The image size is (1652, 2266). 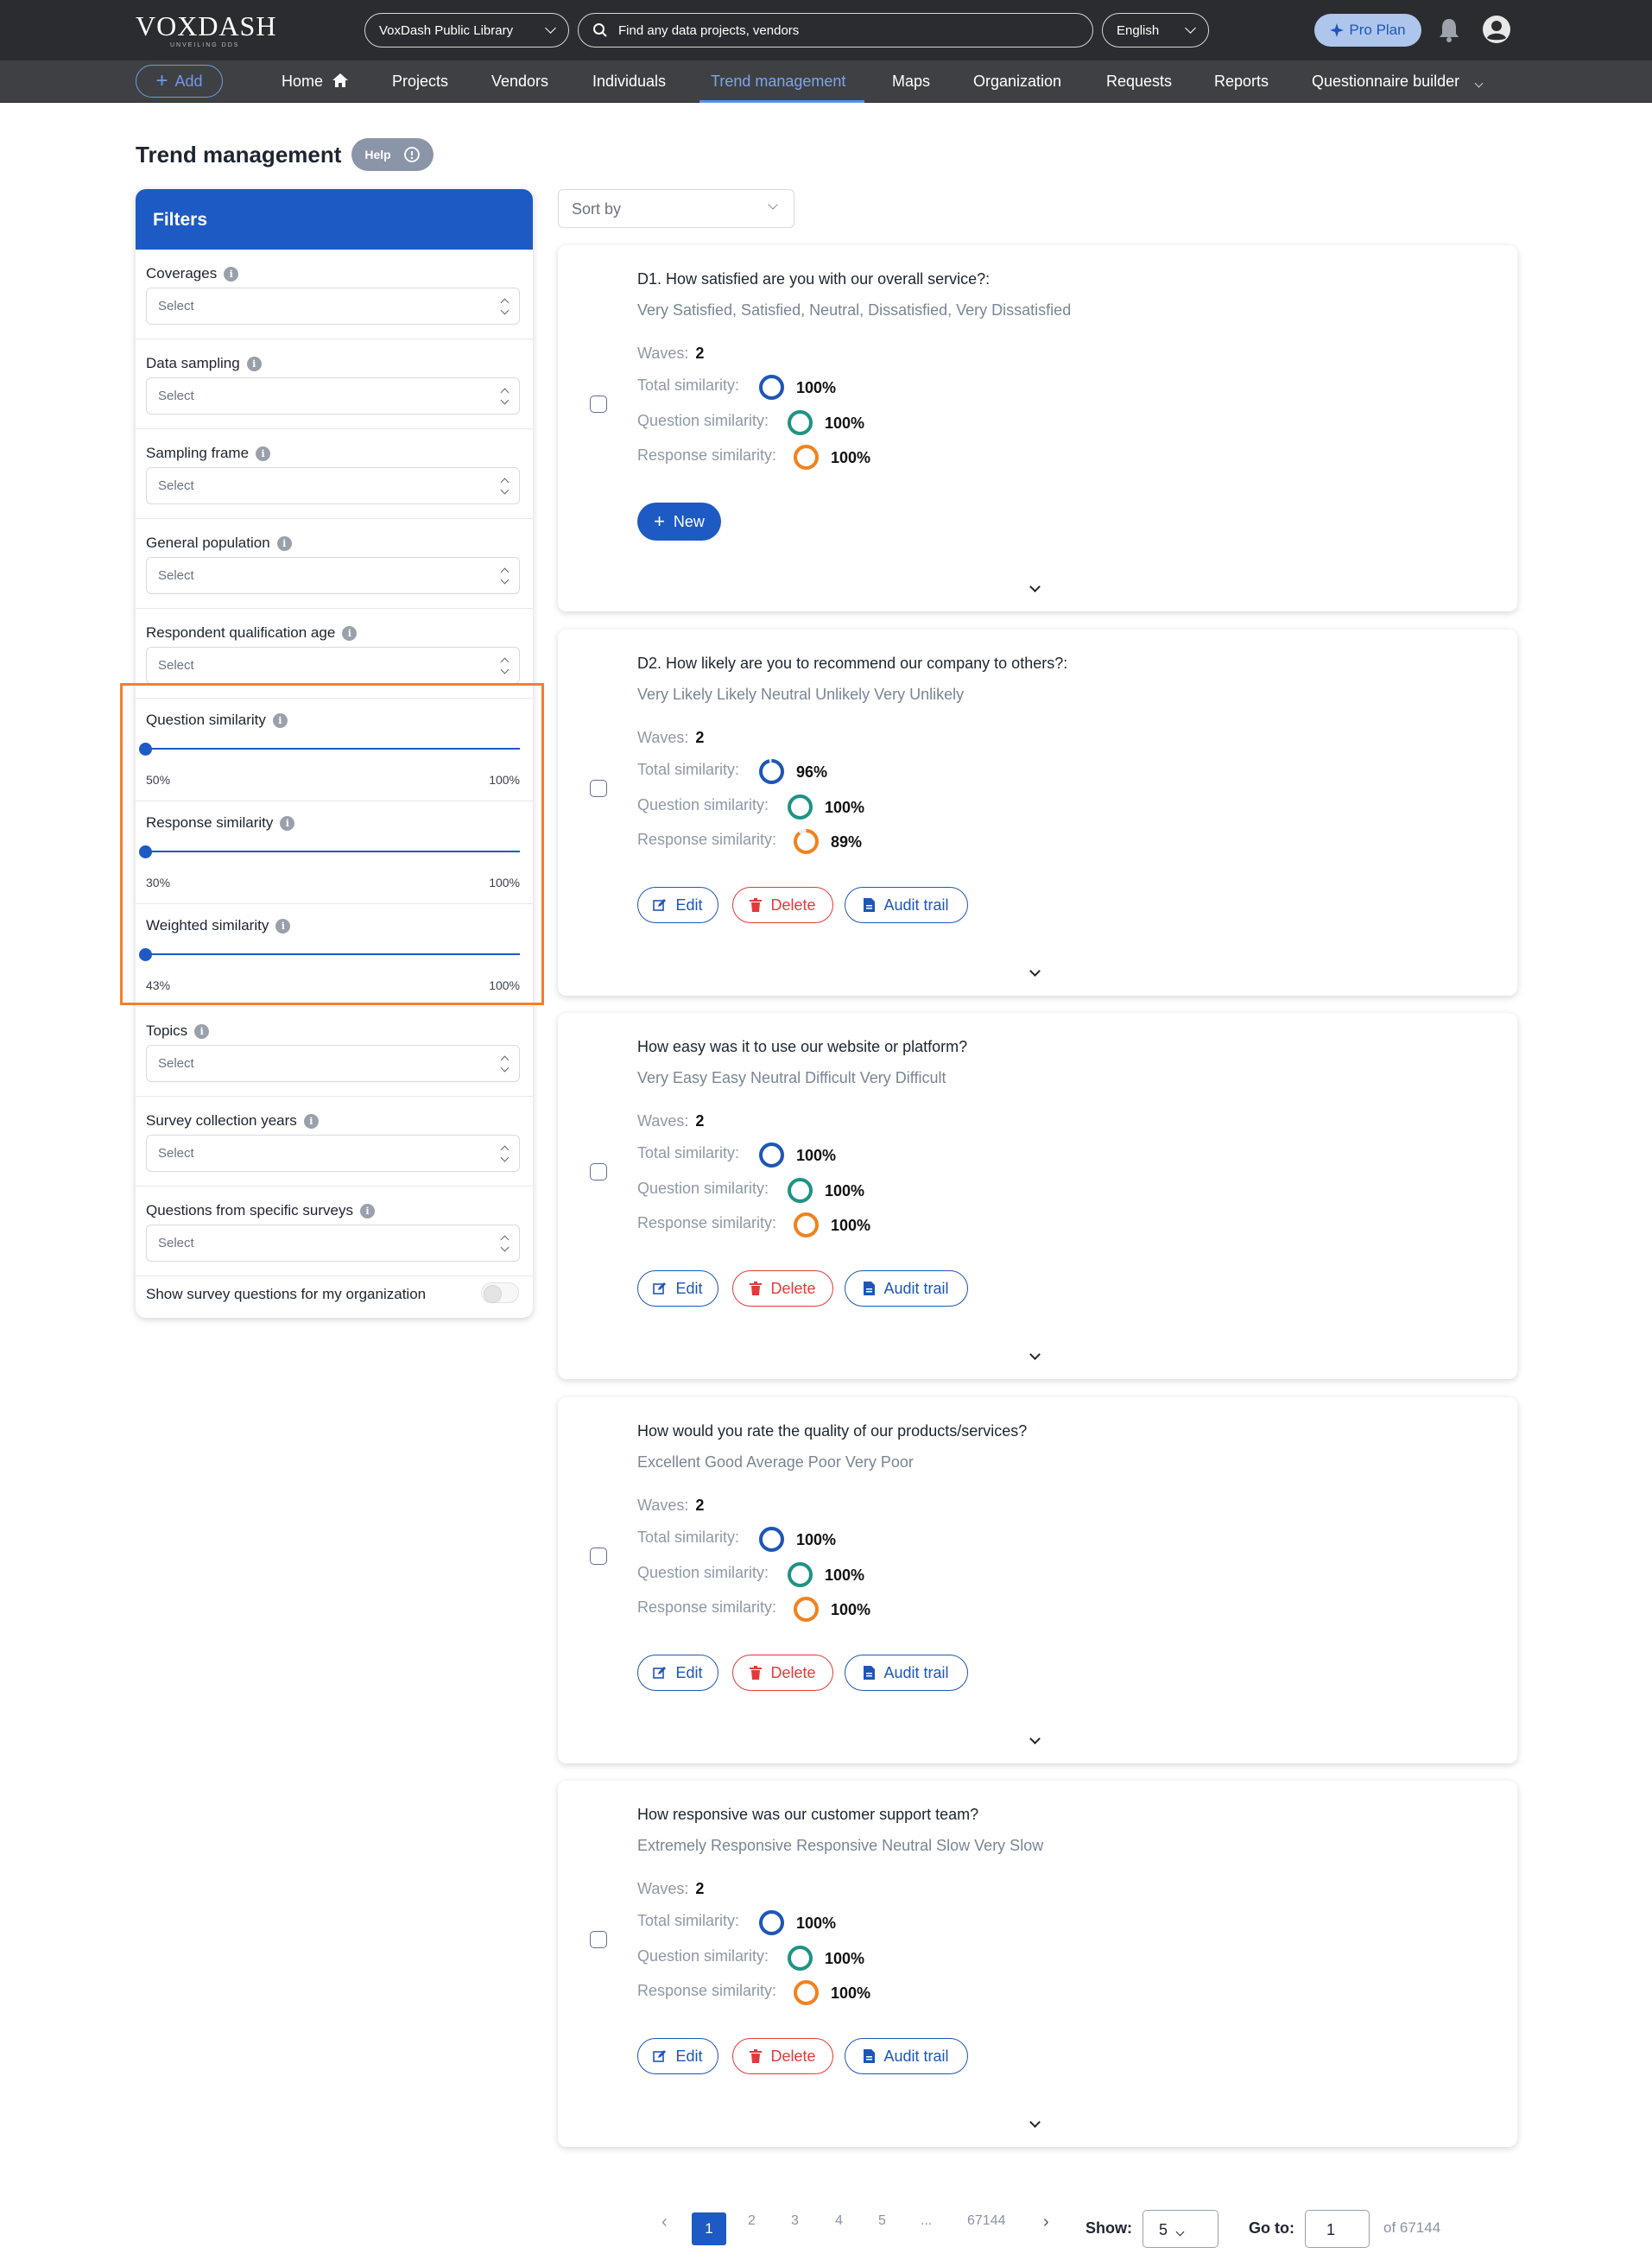 I want to click on search-box: Find any data projects, vendors, so click(x=835, y=30).